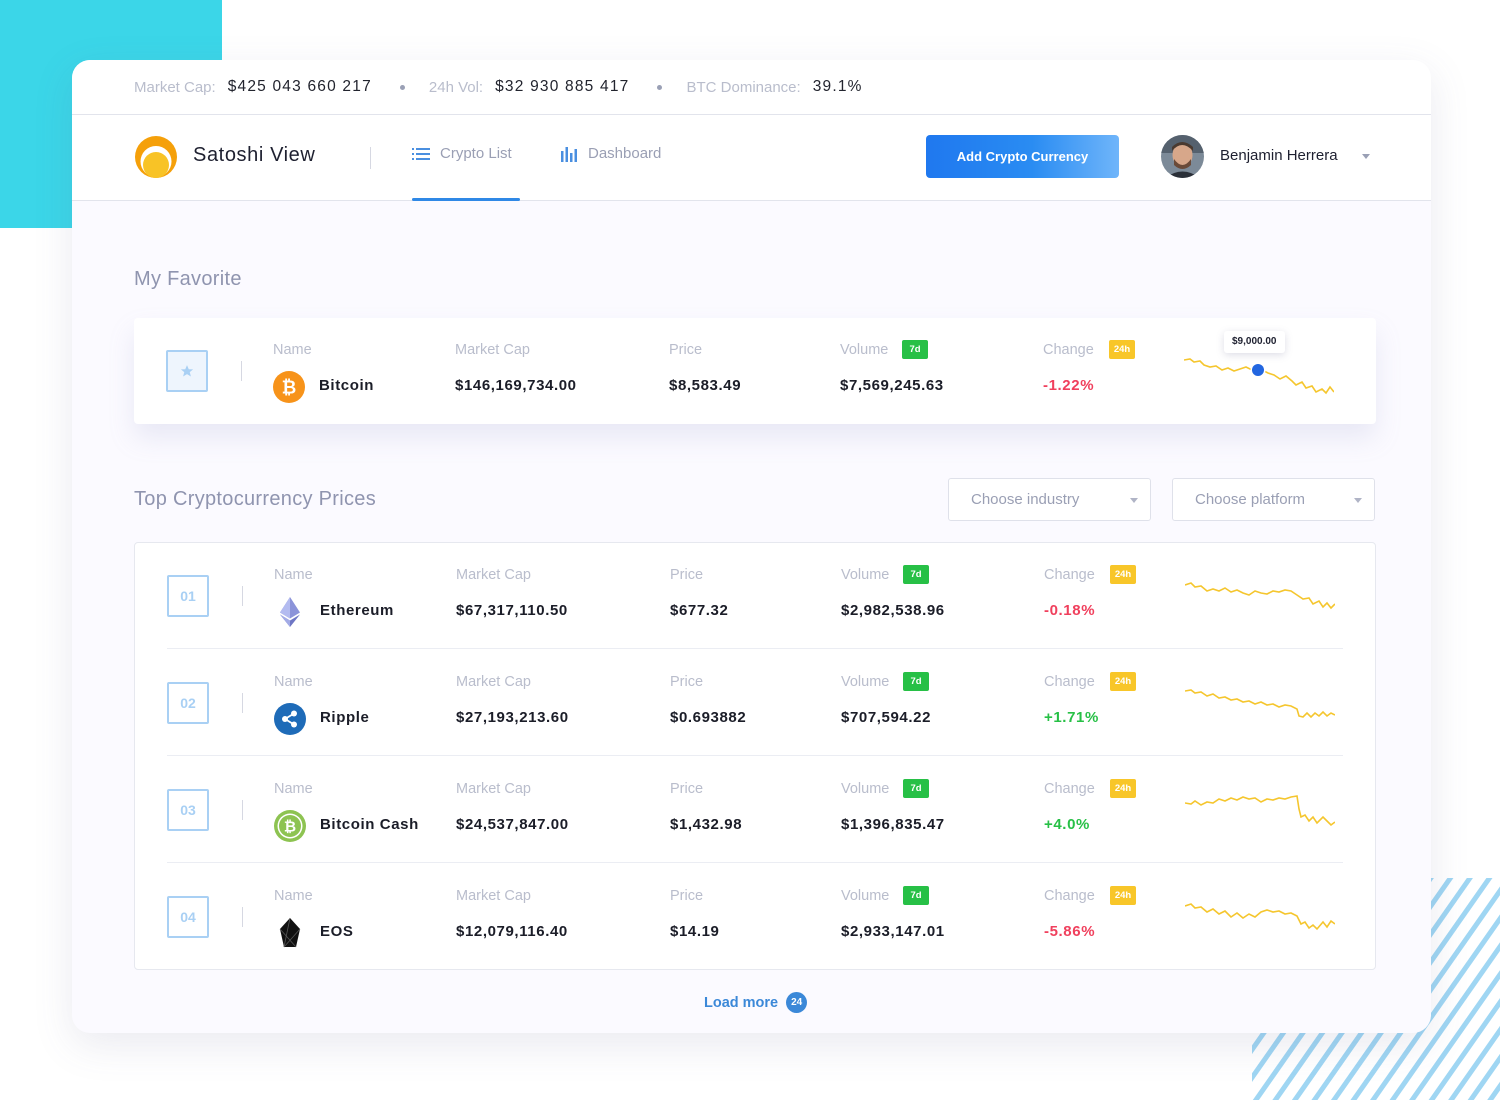 The height and width of the screenshot is (1100, 1500). What do you see at coordinates (188, 810) in the screenshot?
I see `rank-badge: 03` at bounding box center [188, 810].